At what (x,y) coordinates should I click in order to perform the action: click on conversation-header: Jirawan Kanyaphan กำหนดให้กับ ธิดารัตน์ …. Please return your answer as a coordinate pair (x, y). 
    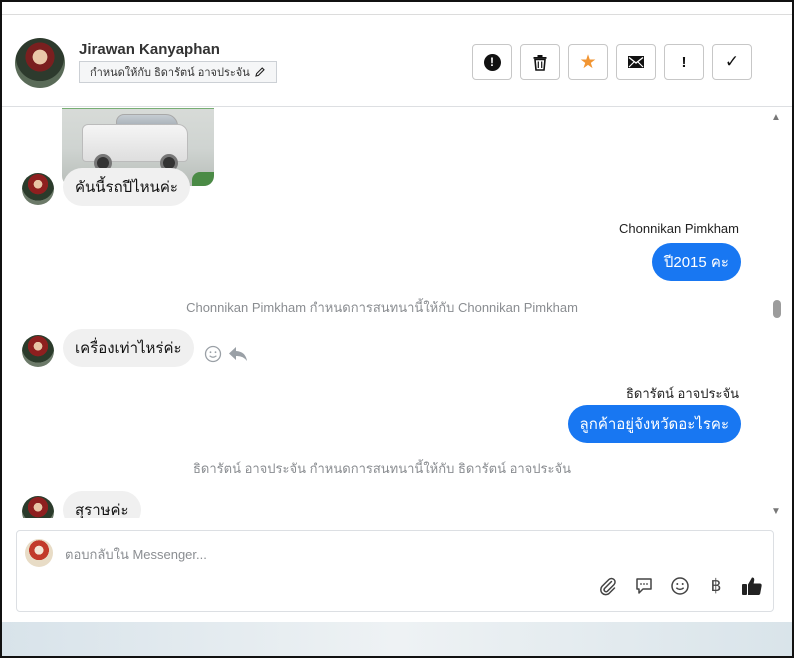
    Looking at the image, I should click on (397, 61).